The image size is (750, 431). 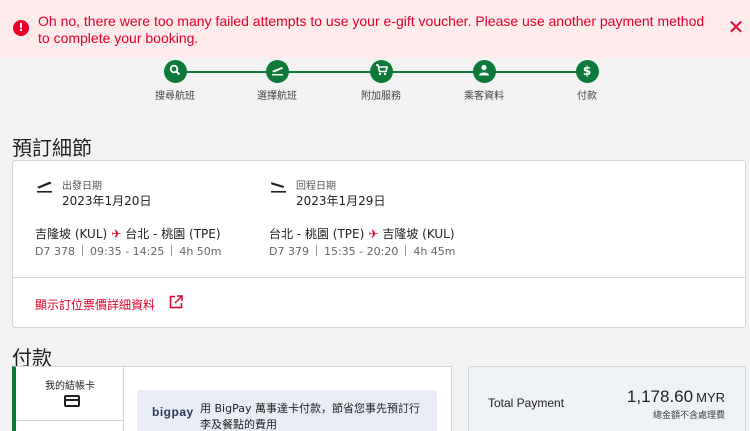 What do you see at coordinates (173, 234) in the screenshot?
I see `outbound-destination: 台北 - 桃園 (TPE)` at bounding box center [173, 234].